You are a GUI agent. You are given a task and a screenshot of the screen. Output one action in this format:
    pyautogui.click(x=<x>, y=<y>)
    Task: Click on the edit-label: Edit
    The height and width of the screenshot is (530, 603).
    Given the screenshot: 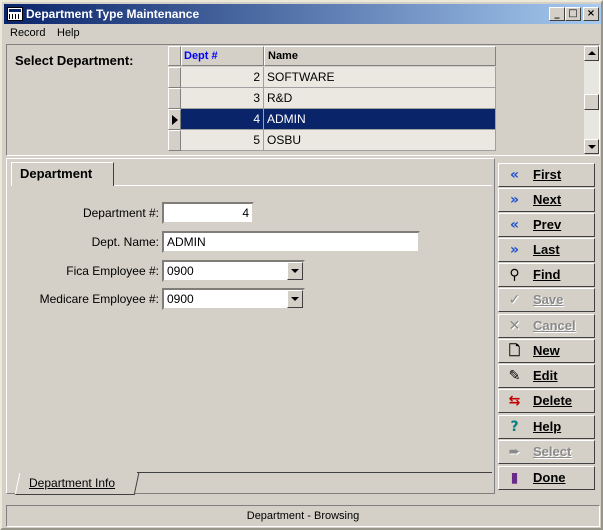 What is the action you would take?
    pyautogui.click(x=545, y=375)
    